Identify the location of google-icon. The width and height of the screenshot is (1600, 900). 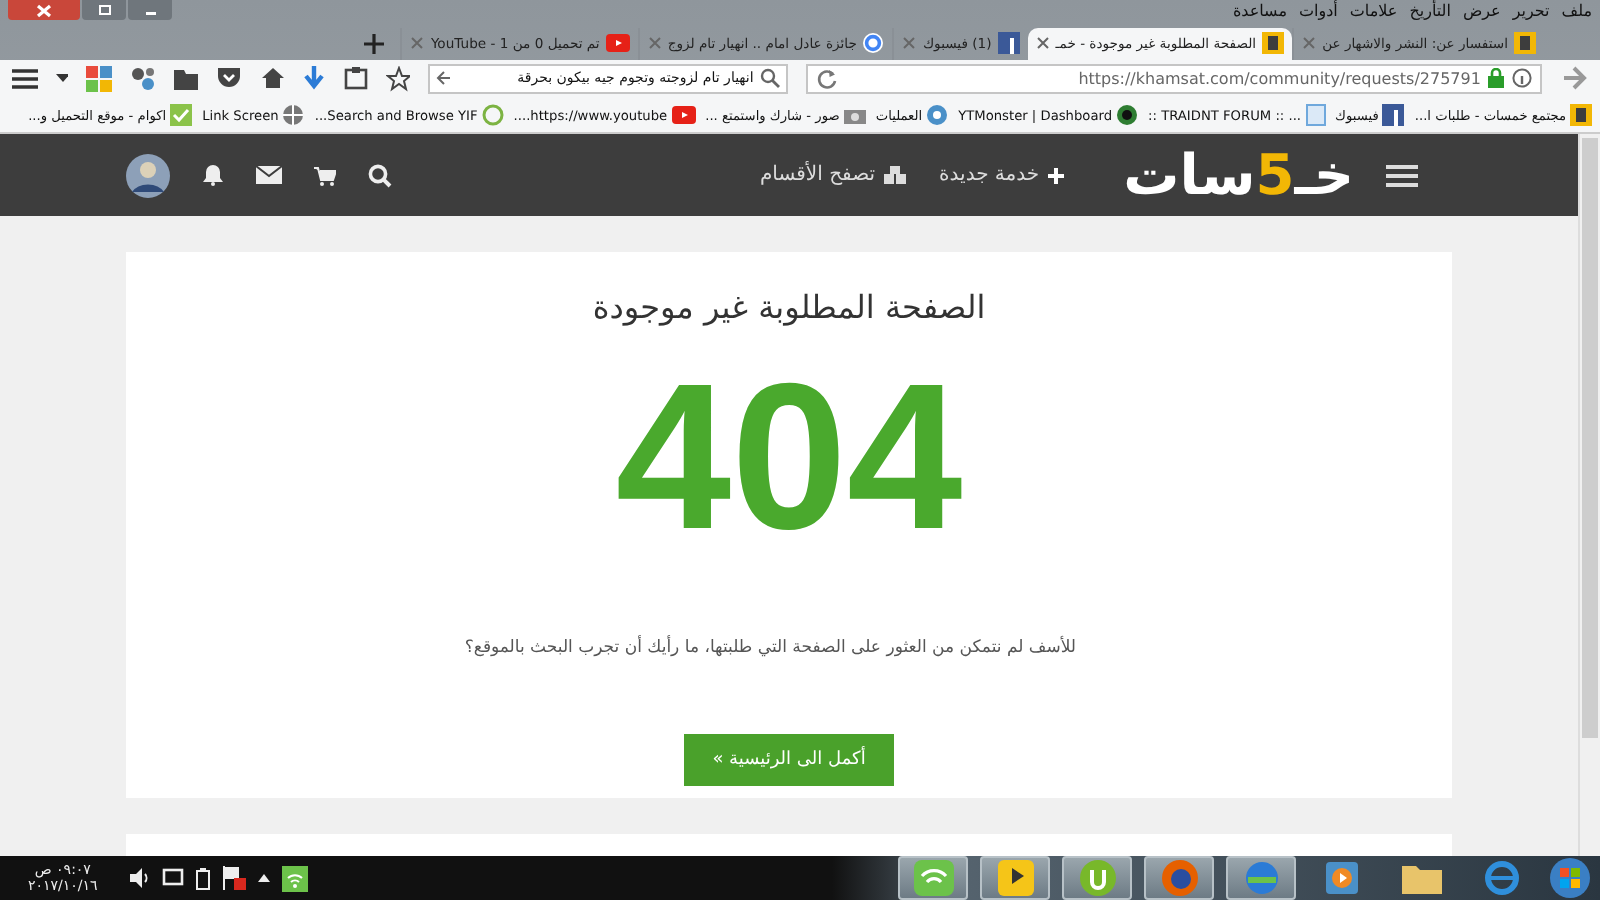
(873, 43).